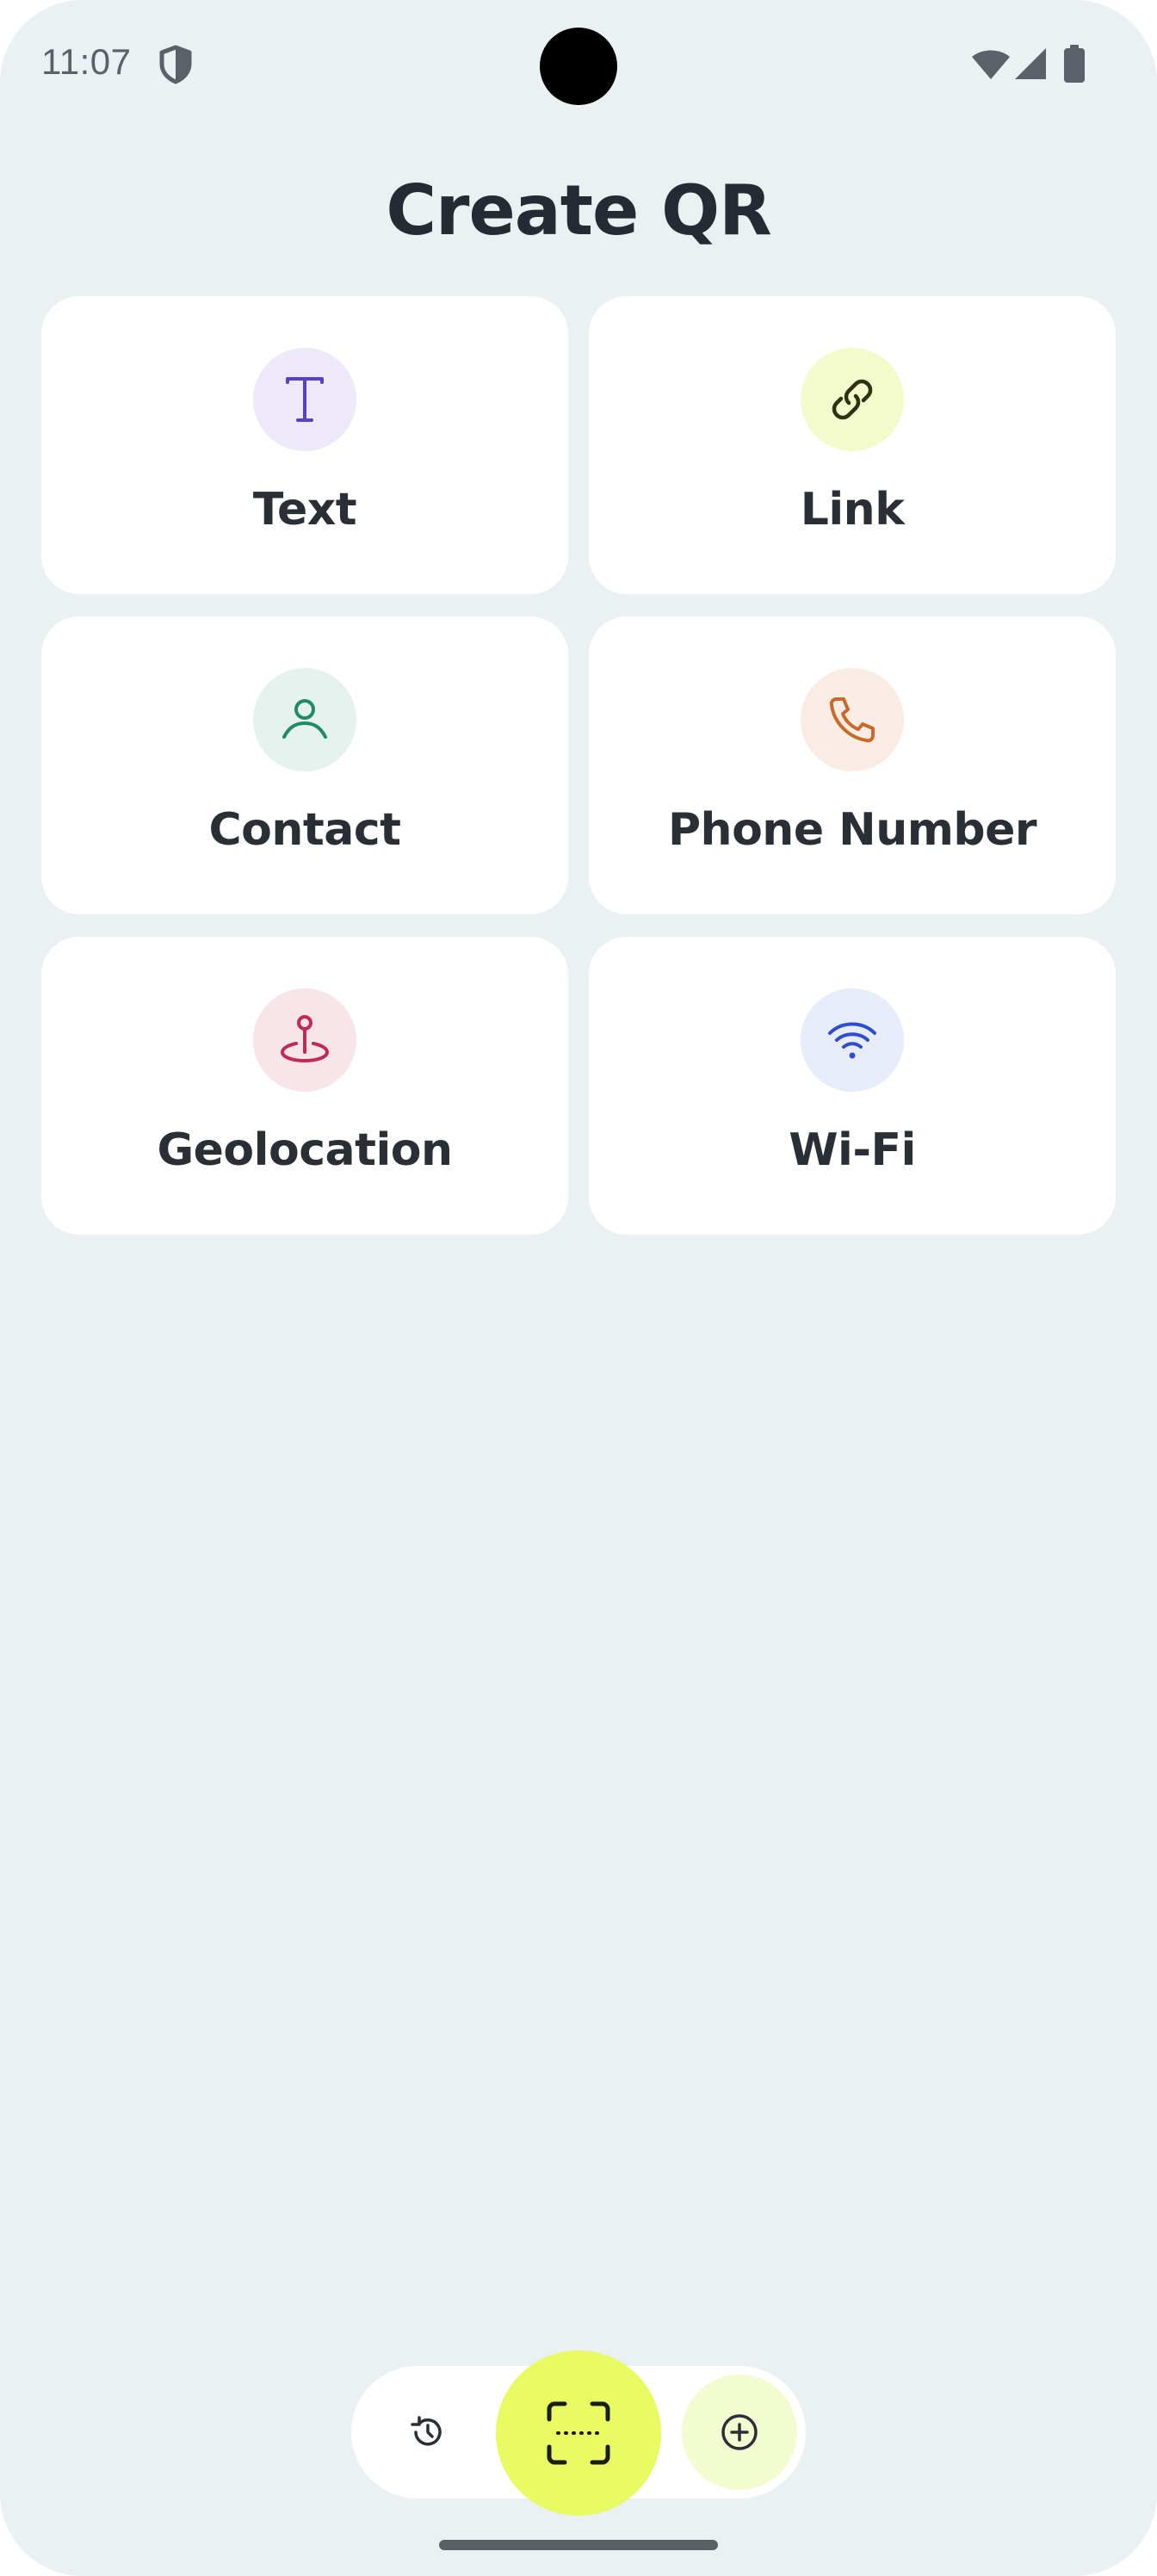 The image size is (1157, 2576). I want to click on option-label-text: Text, so click(305, 510).